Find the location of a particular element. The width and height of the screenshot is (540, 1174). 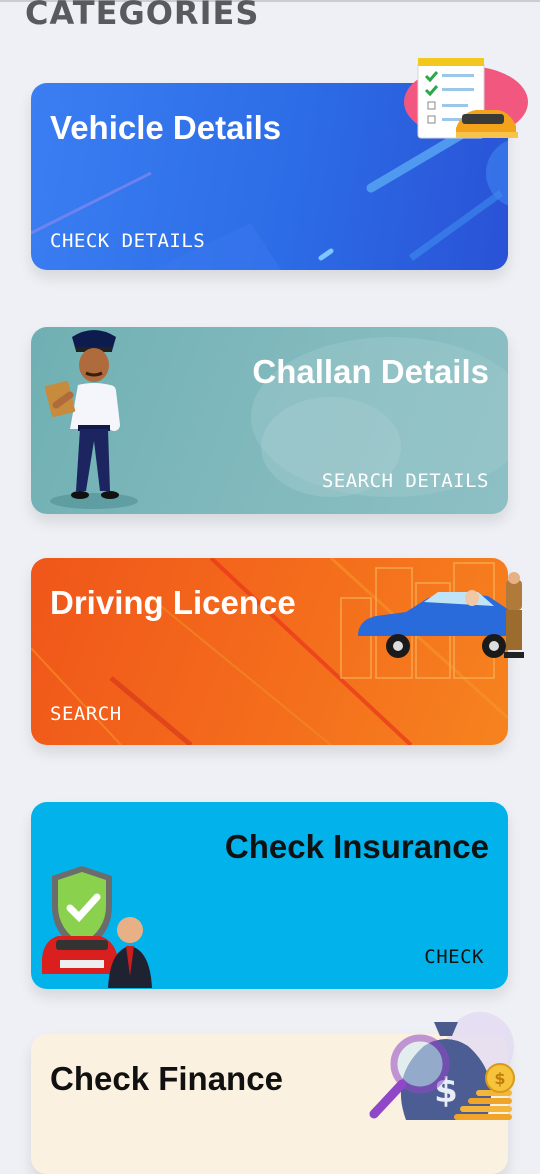

categories-heading: CATEGORIES is located at coordinates (142, 16).